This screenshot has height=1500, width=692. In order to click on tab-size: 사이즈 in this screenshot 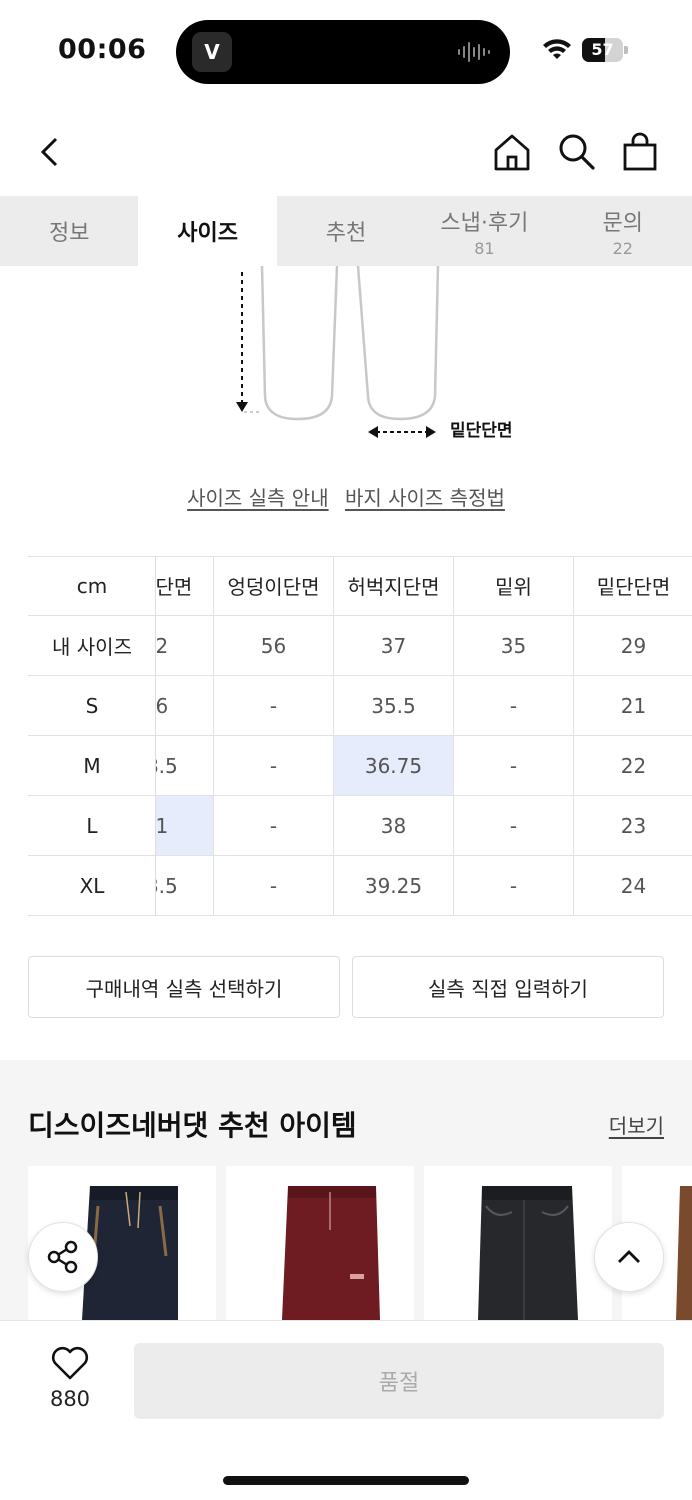, I will do `click(207, 231)`.